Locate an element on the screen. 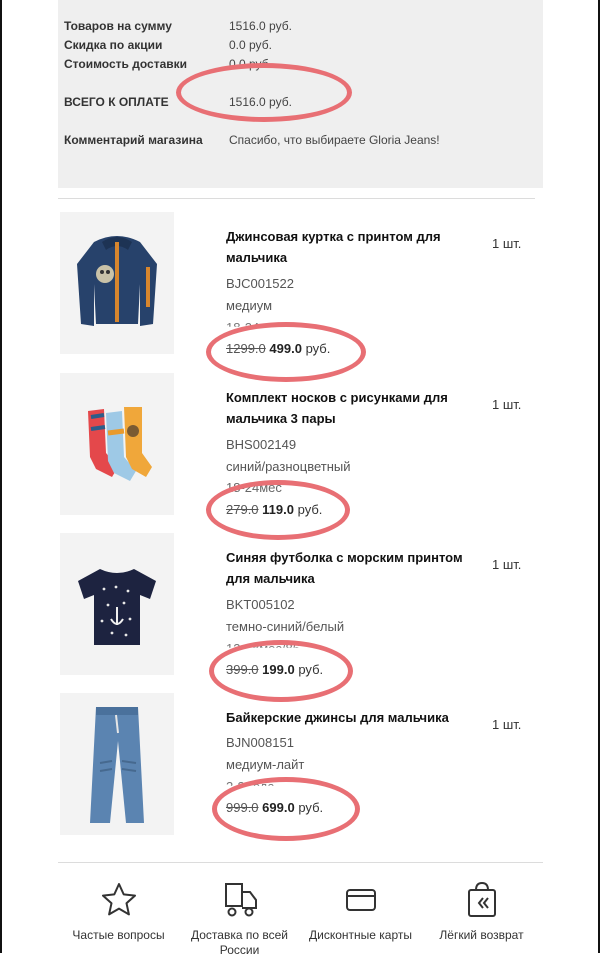  product-size: 2-3 года is located at coordinates (250, 786).